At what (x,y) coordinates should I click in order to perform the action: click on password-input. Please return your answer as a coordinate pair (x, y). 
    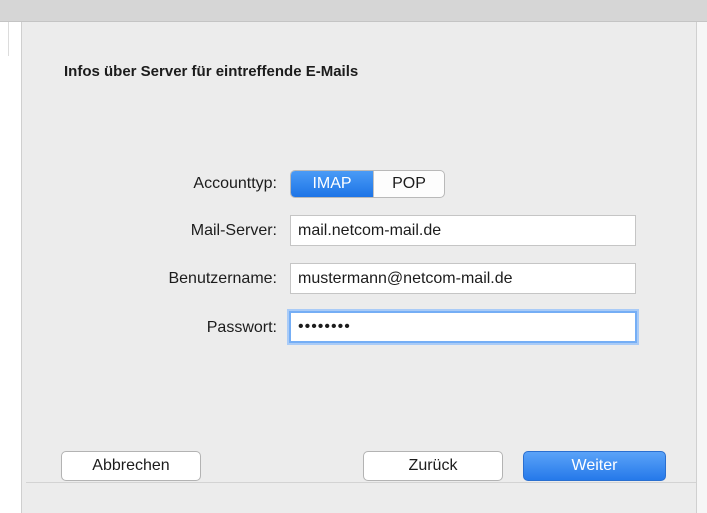
    Looking at the image, I should click on (463, 327).